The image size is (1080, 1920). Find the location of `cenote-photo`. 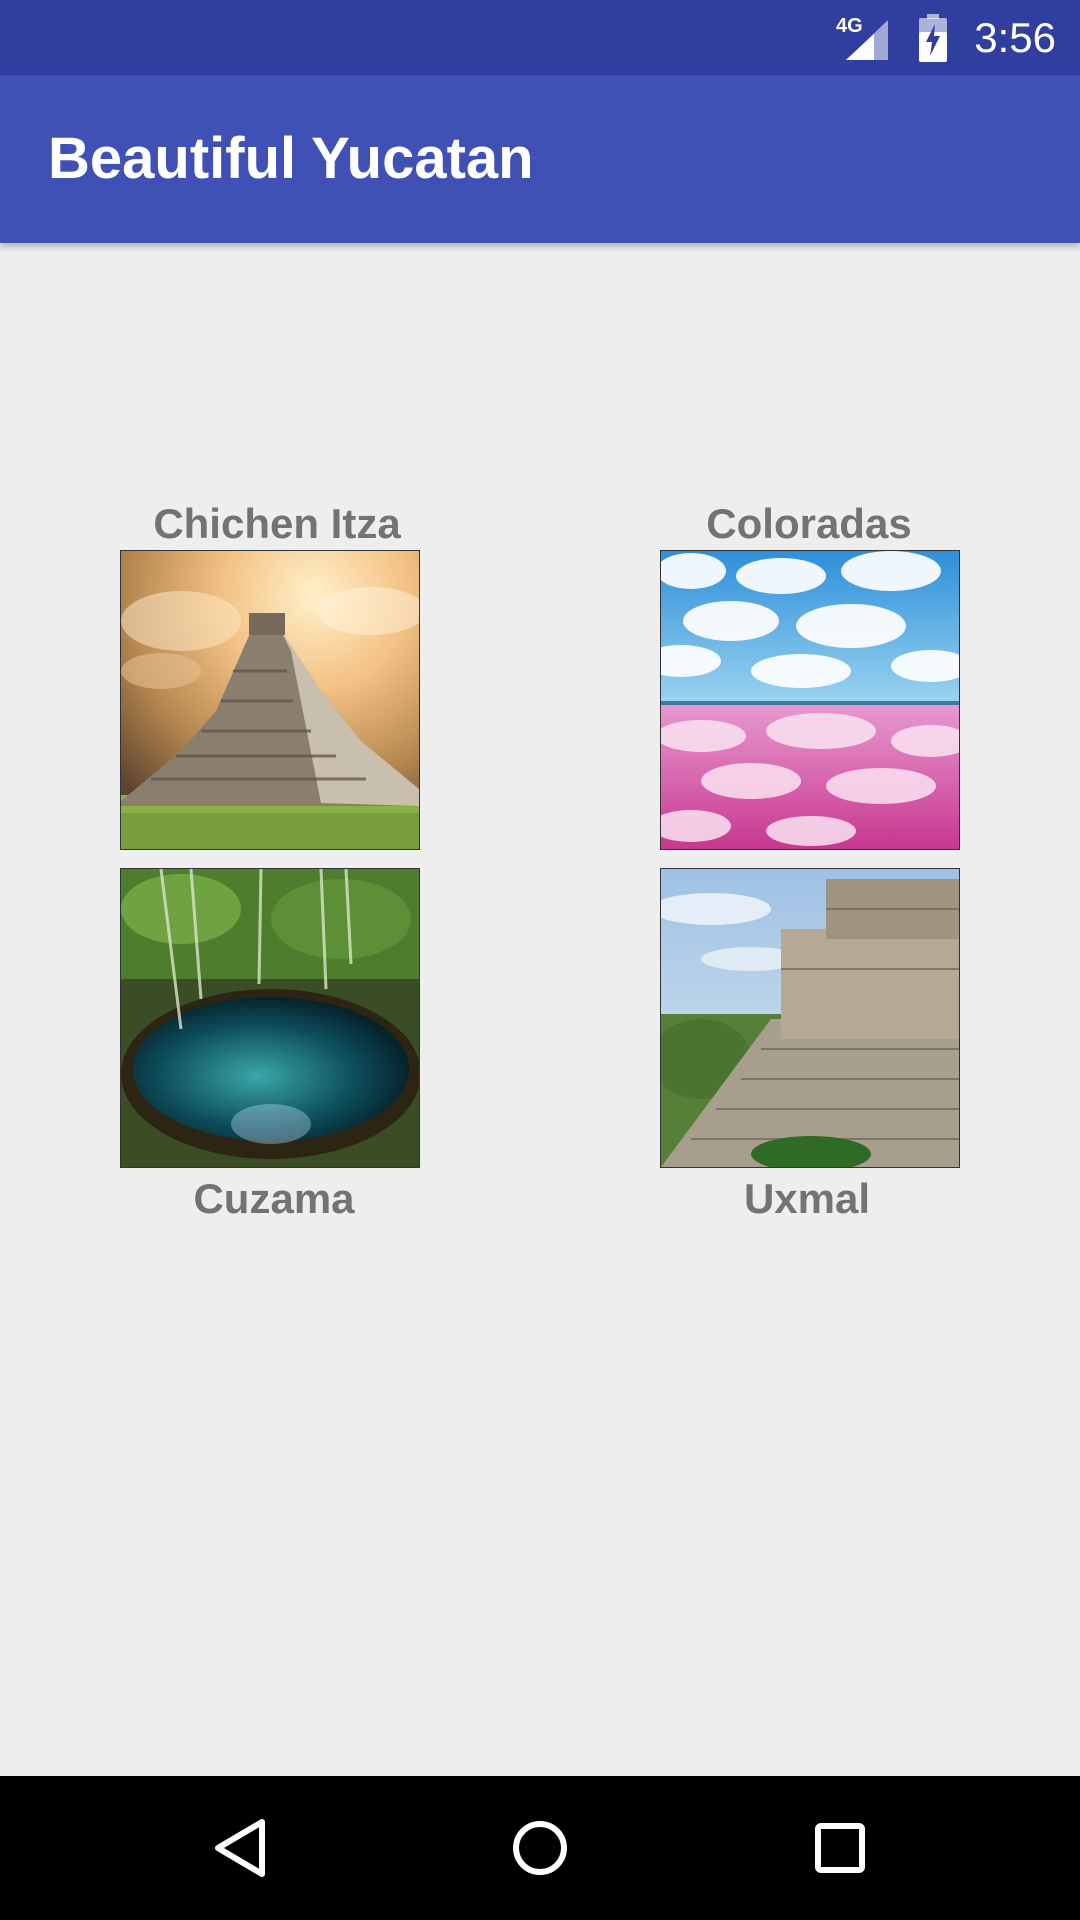

cenote-photo is located at coordinates (270, 1018).